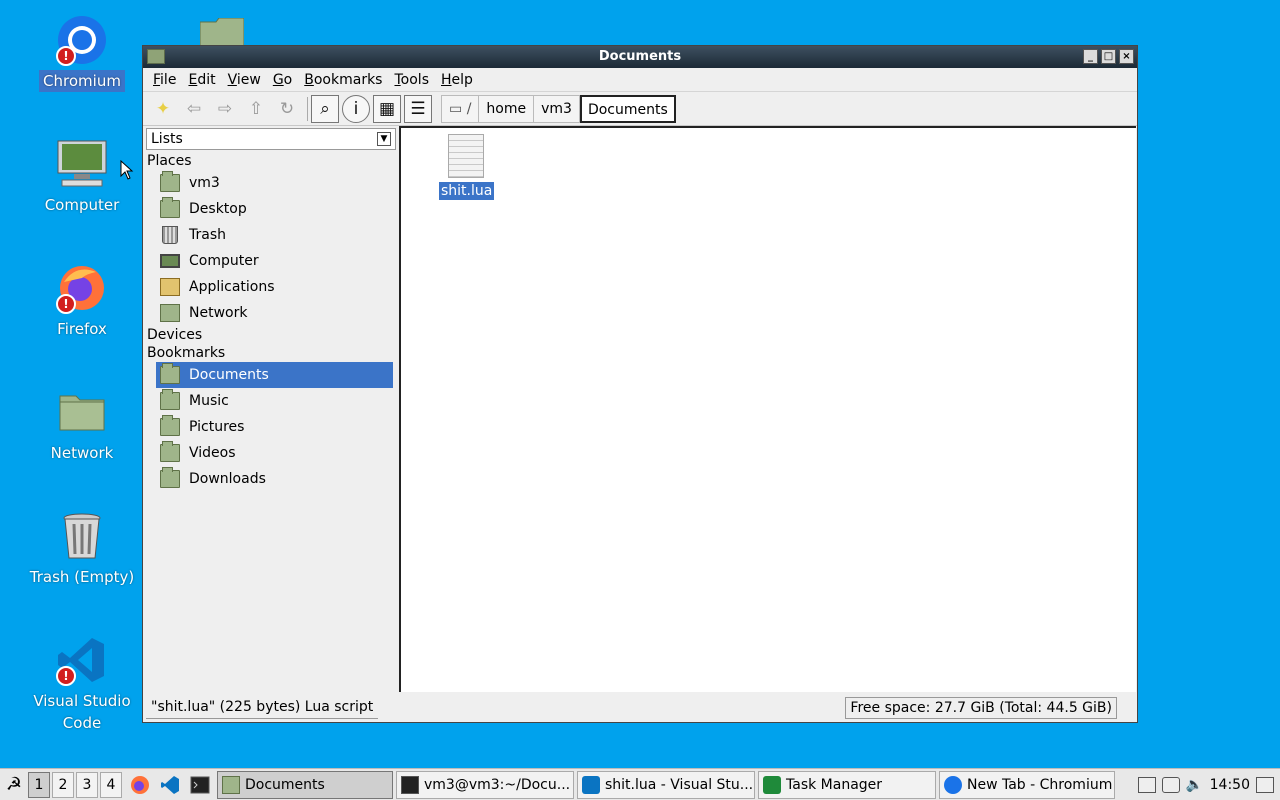 This screenshot has height=800, width=1280. Describe the element at coordinates (507, 108) in the screenshot. I see `breadcrumb-home: home` at that location.